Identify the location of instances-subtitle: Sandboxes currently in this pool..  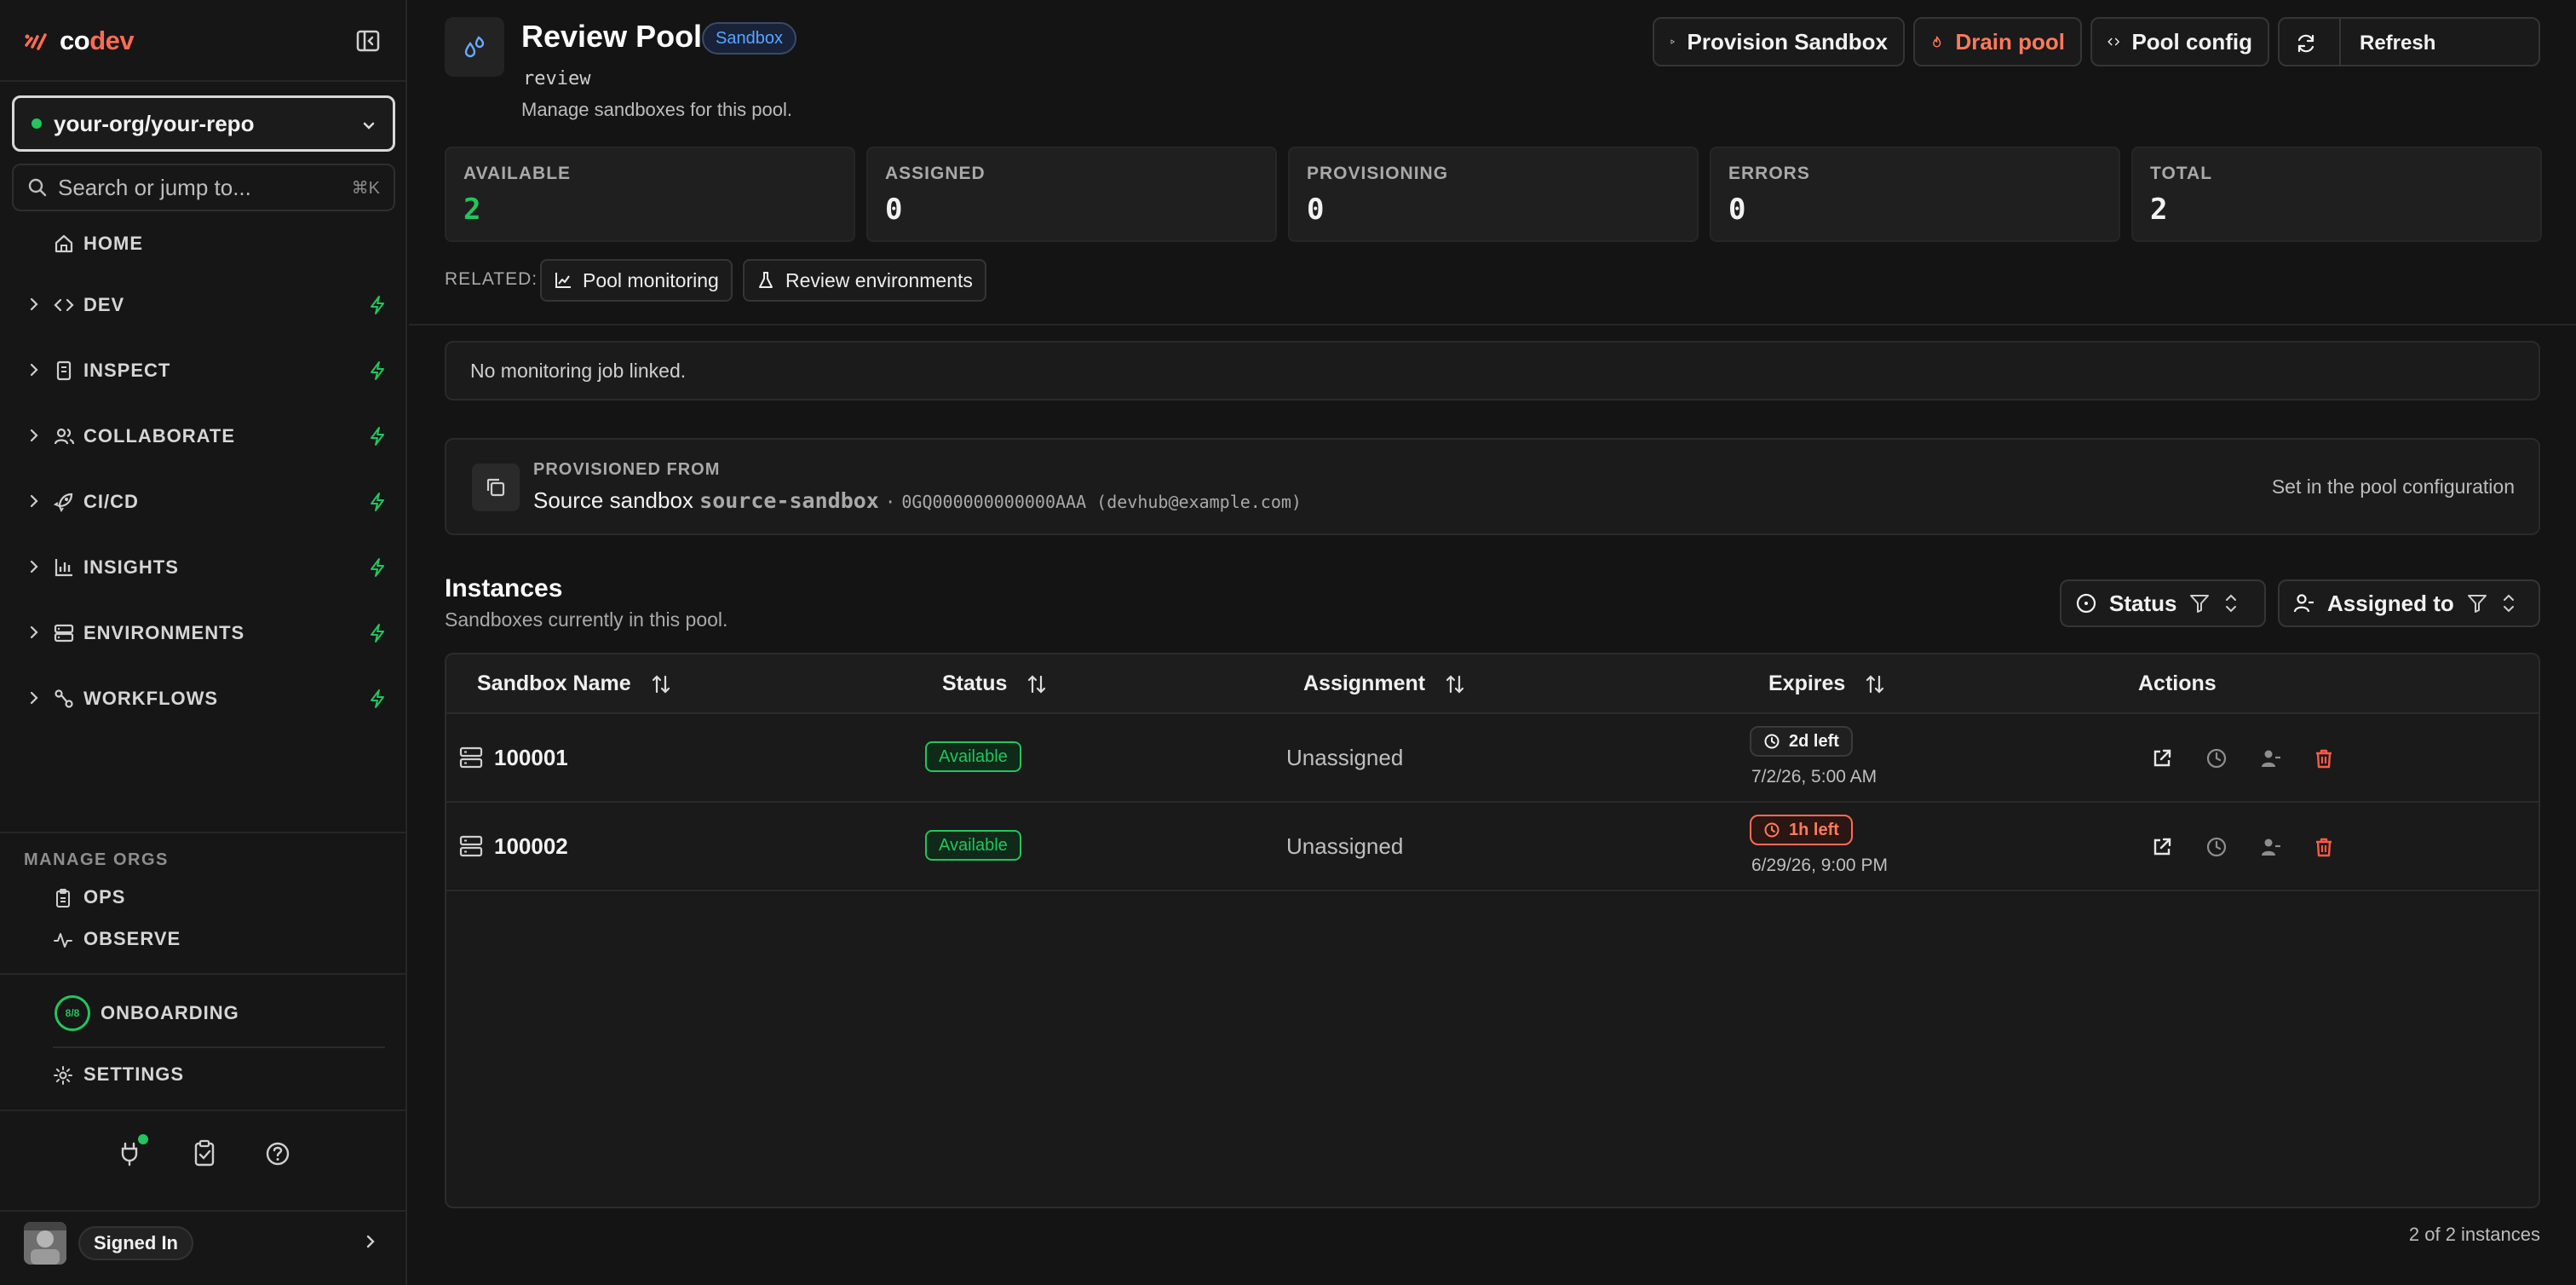
(587, 620).